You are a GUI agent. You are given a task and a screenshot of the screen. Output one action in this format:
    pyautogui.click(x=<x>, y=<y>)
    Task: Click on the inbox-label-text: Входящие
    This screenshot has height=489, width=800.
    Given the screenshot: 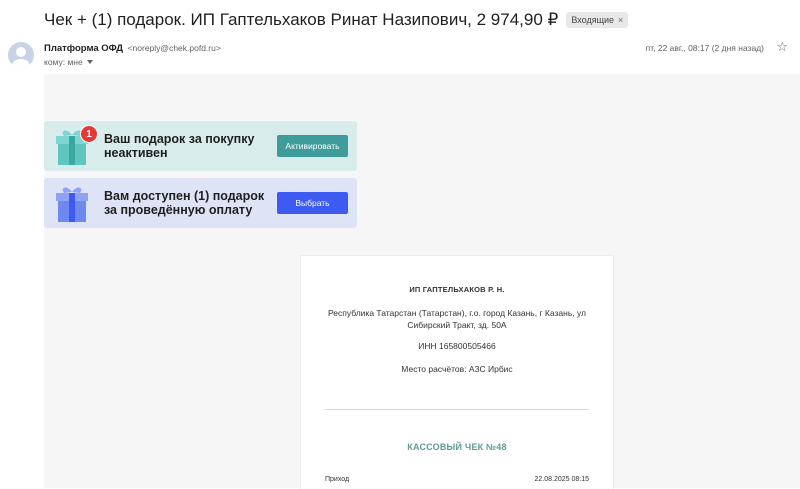 What is the action you would take?
    pyautogui.click(x=593, y=20)
    